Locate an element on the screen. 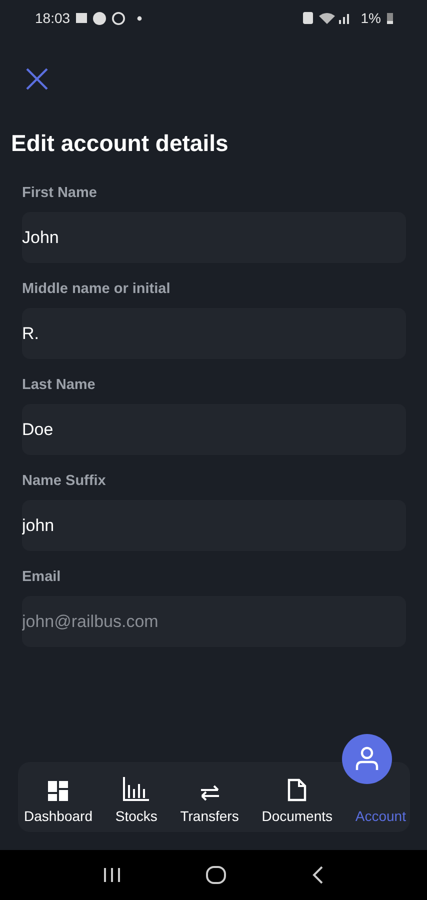 The image size is (427, 900). nav-tab: Documents is located at coordinates (297, 801).